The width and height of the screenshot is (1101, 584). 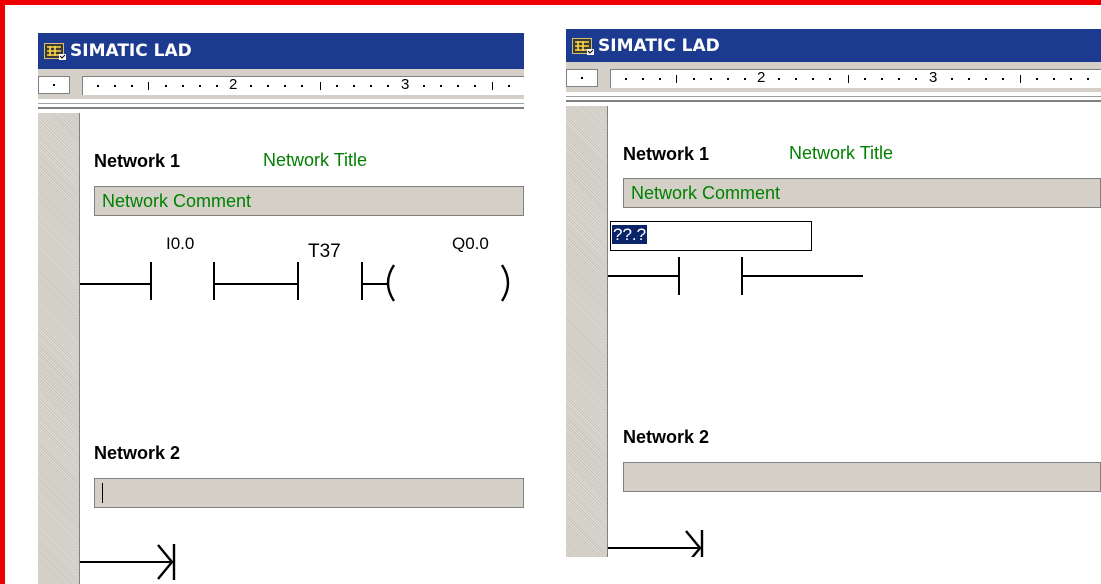 I want to click on left-ruler-strip: 2 3, so click(x=281, y=84).